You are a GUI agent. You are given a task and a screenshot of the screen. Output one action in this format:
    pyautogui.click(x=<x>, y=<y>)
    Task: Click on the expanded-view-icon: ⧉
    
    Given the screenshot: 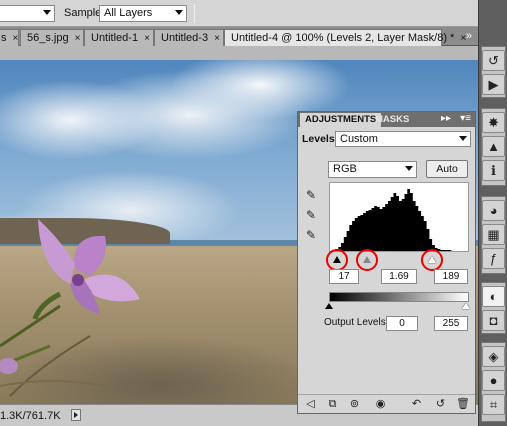 What is the action you would take?
    pyautogui.click(x=332, y=404)
    